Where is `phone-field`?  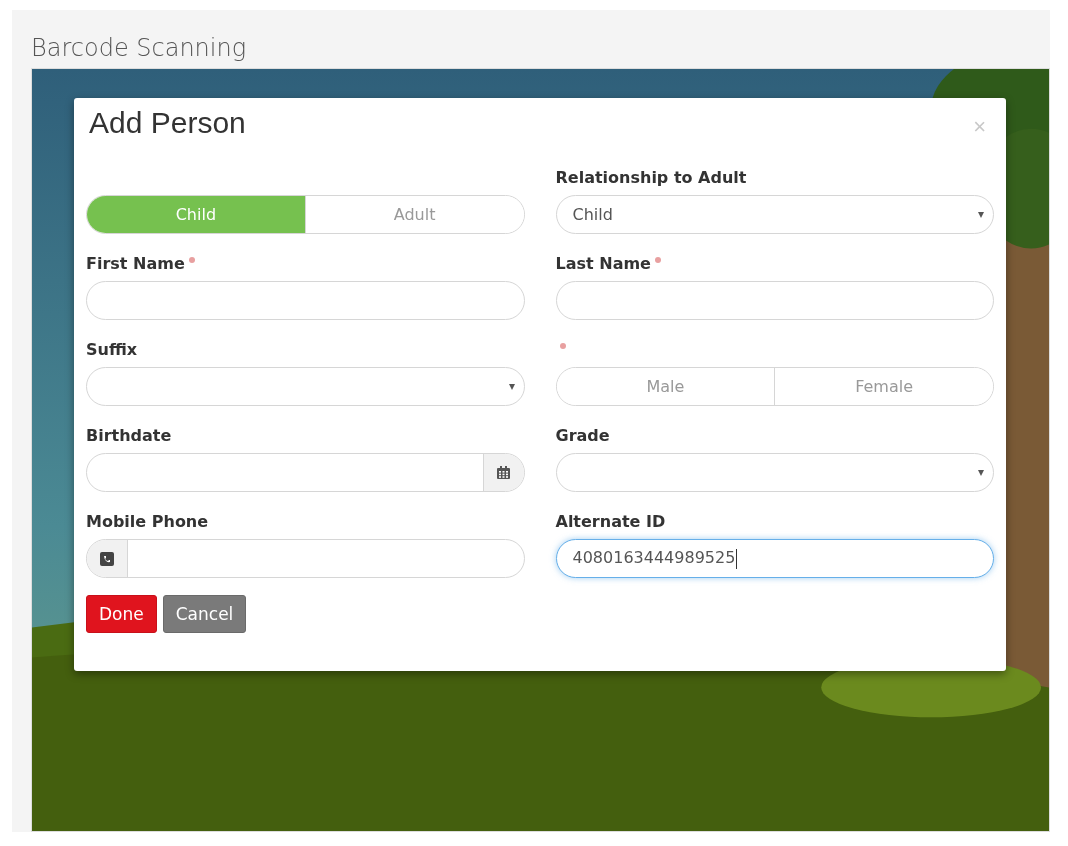 phone-field is located at coordinates (305, 558).